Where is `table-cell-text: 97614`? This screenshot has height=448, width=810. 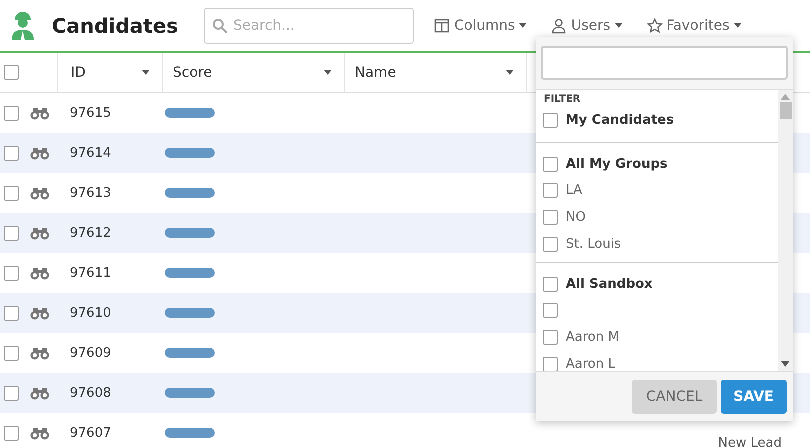 table-cell-text: 97614 is located at coordinates (91, 153).